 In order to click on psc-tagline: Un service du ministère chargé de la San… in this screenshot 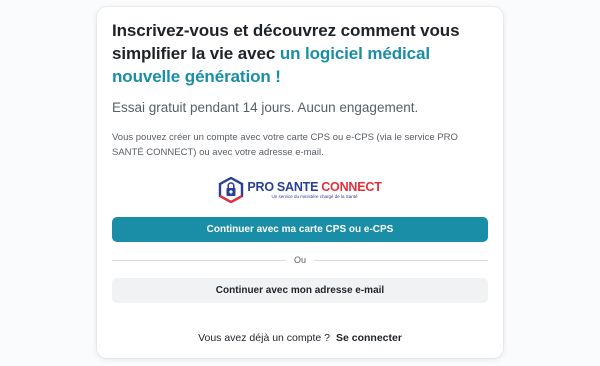, I will do `click(314, 196)`.